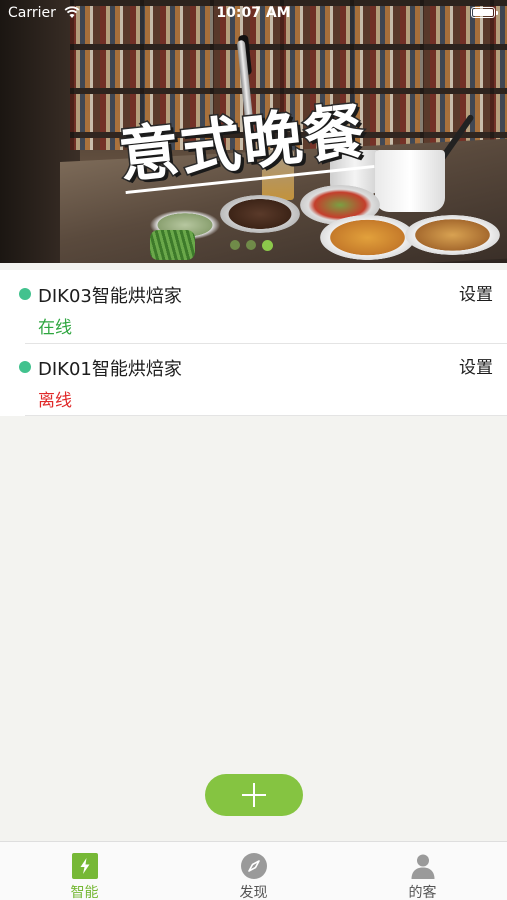  What do you see at coordinates (422, 866) in the screenshot?
I see `person-icon` at bounding box center [422, 866].